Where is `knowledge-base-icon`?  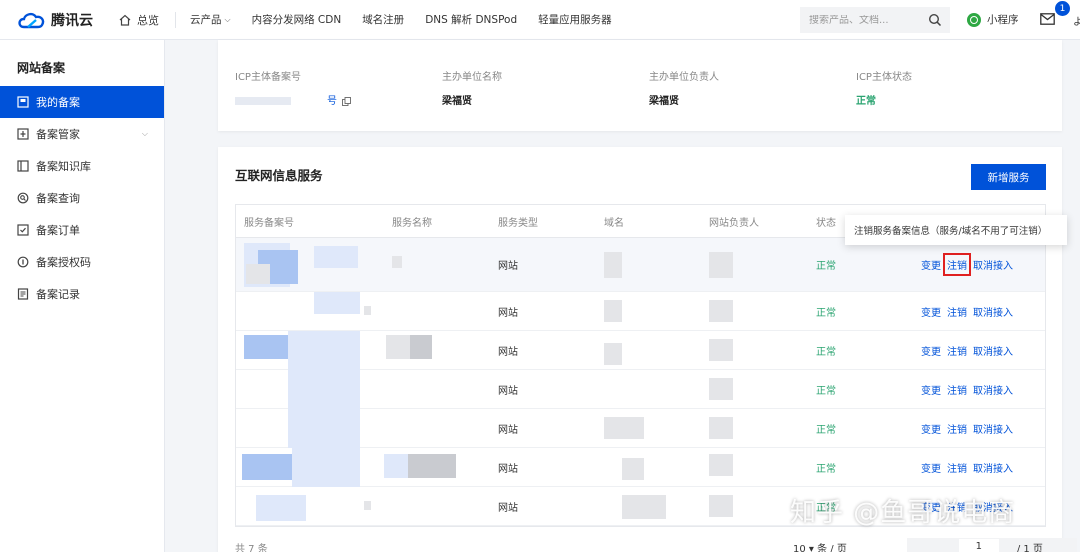
knowledge-base-icon is located at coordinates (23, 166).